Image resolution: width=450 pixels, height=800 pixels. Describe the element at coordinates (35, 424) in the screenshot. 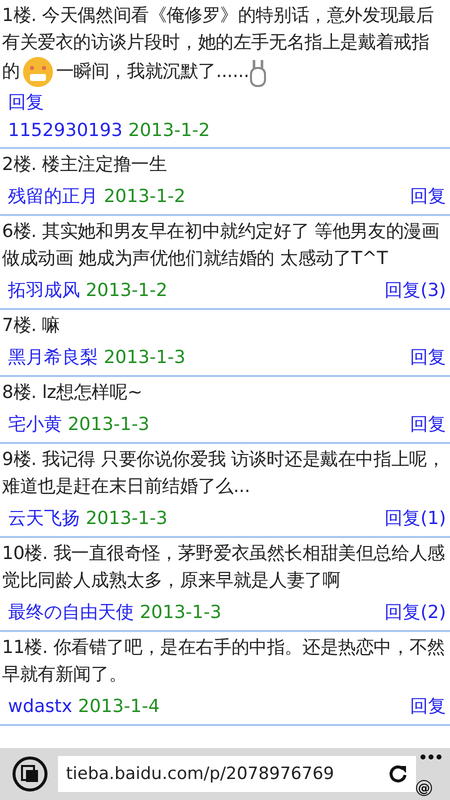

I see `author-link: 宅小黄` at that location.